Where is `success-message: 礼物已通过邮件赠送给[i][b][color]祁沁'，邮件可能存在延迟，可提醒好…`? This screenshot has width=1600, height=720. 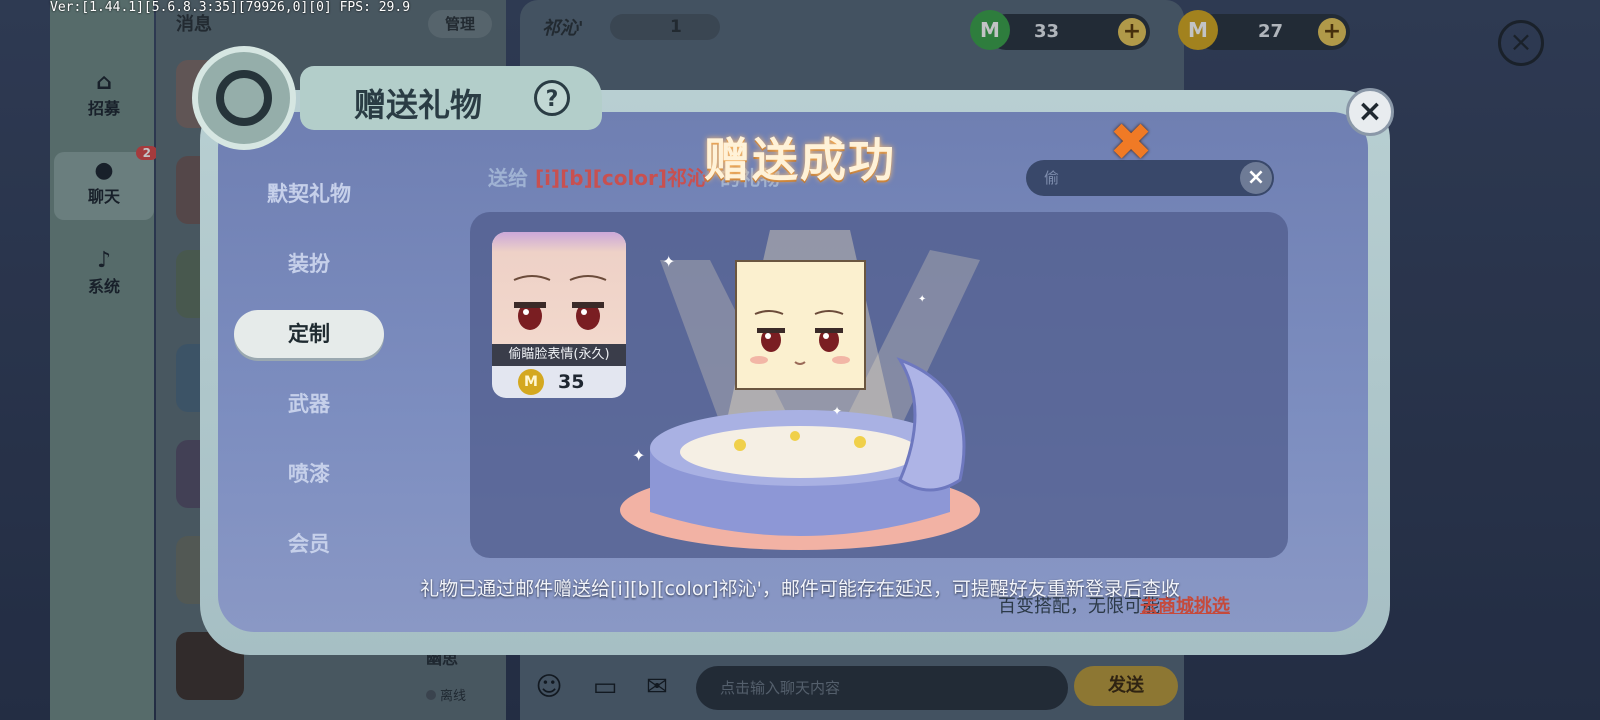
success-message: 礼物已通过邮件赠送给[i][b][color]祁沁'，邮件可能存在延迟，可提醒好… is located at coordinates (800, 589).